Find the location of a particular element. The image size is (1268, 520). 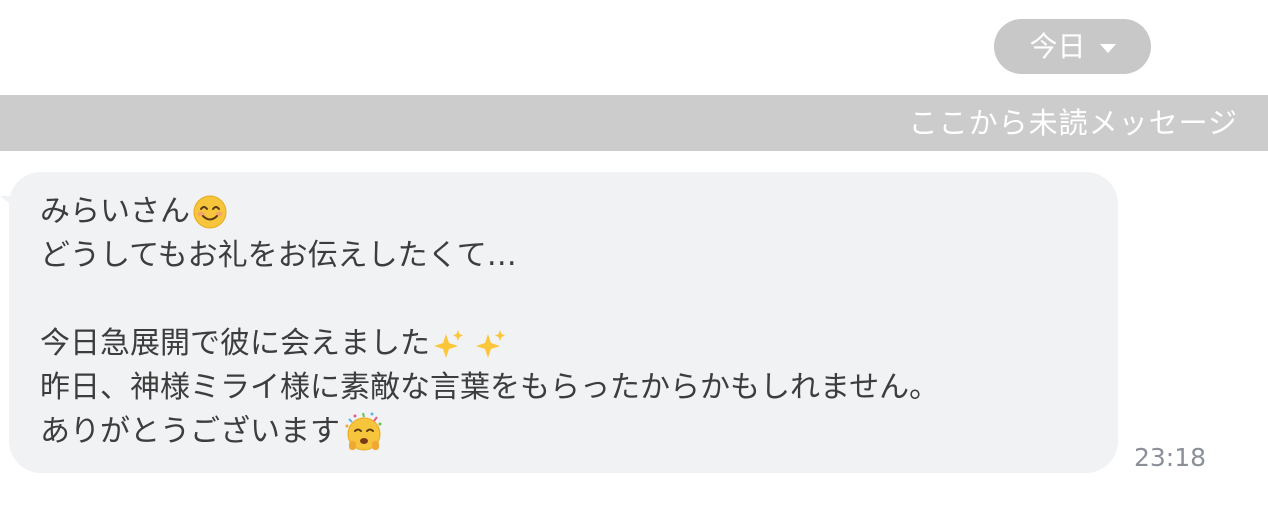

date-selector-label: 今日 is located at coordinates (1057, 46).